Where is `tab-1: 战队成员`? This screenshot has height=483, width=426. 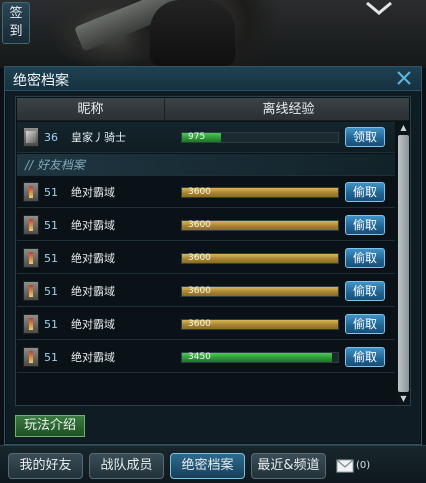
tab-1: 战队成员 is located at coordinates (126, 466).